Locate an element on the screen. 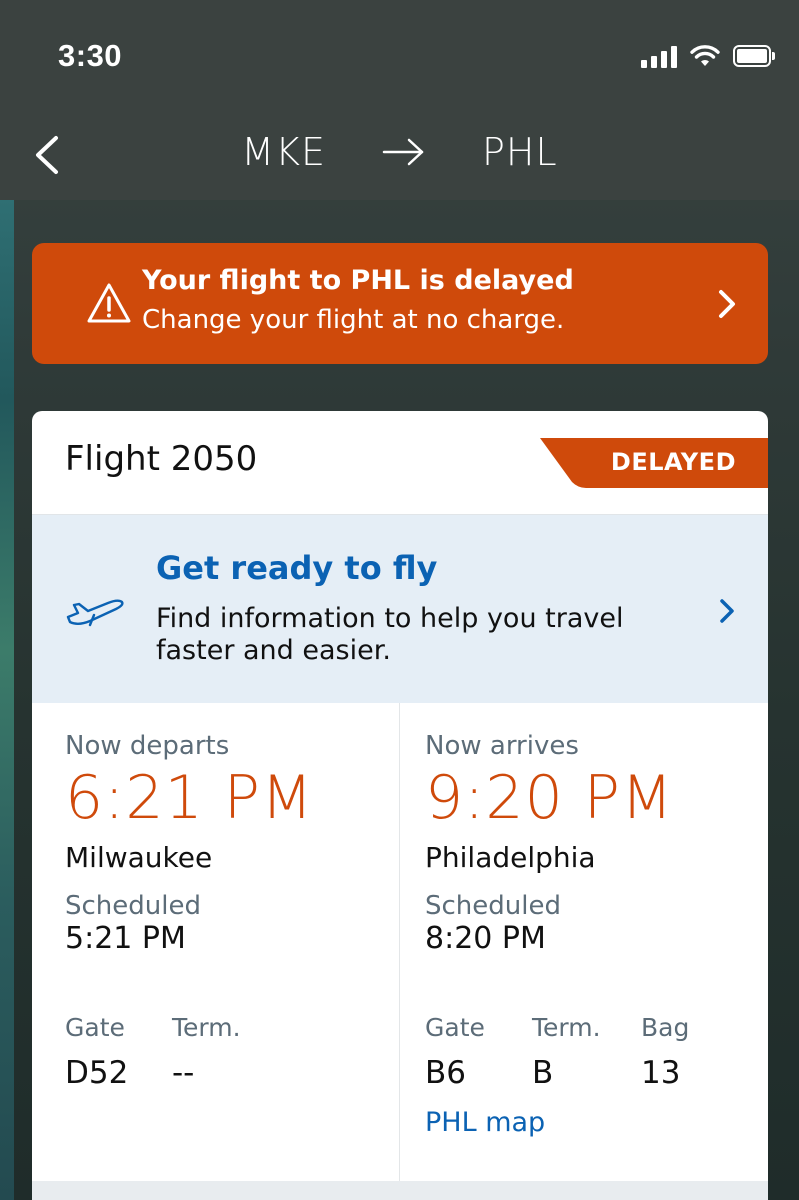 The width and height of the screenshot is (799, 1200). background-image is located at coordinates (7, 700).